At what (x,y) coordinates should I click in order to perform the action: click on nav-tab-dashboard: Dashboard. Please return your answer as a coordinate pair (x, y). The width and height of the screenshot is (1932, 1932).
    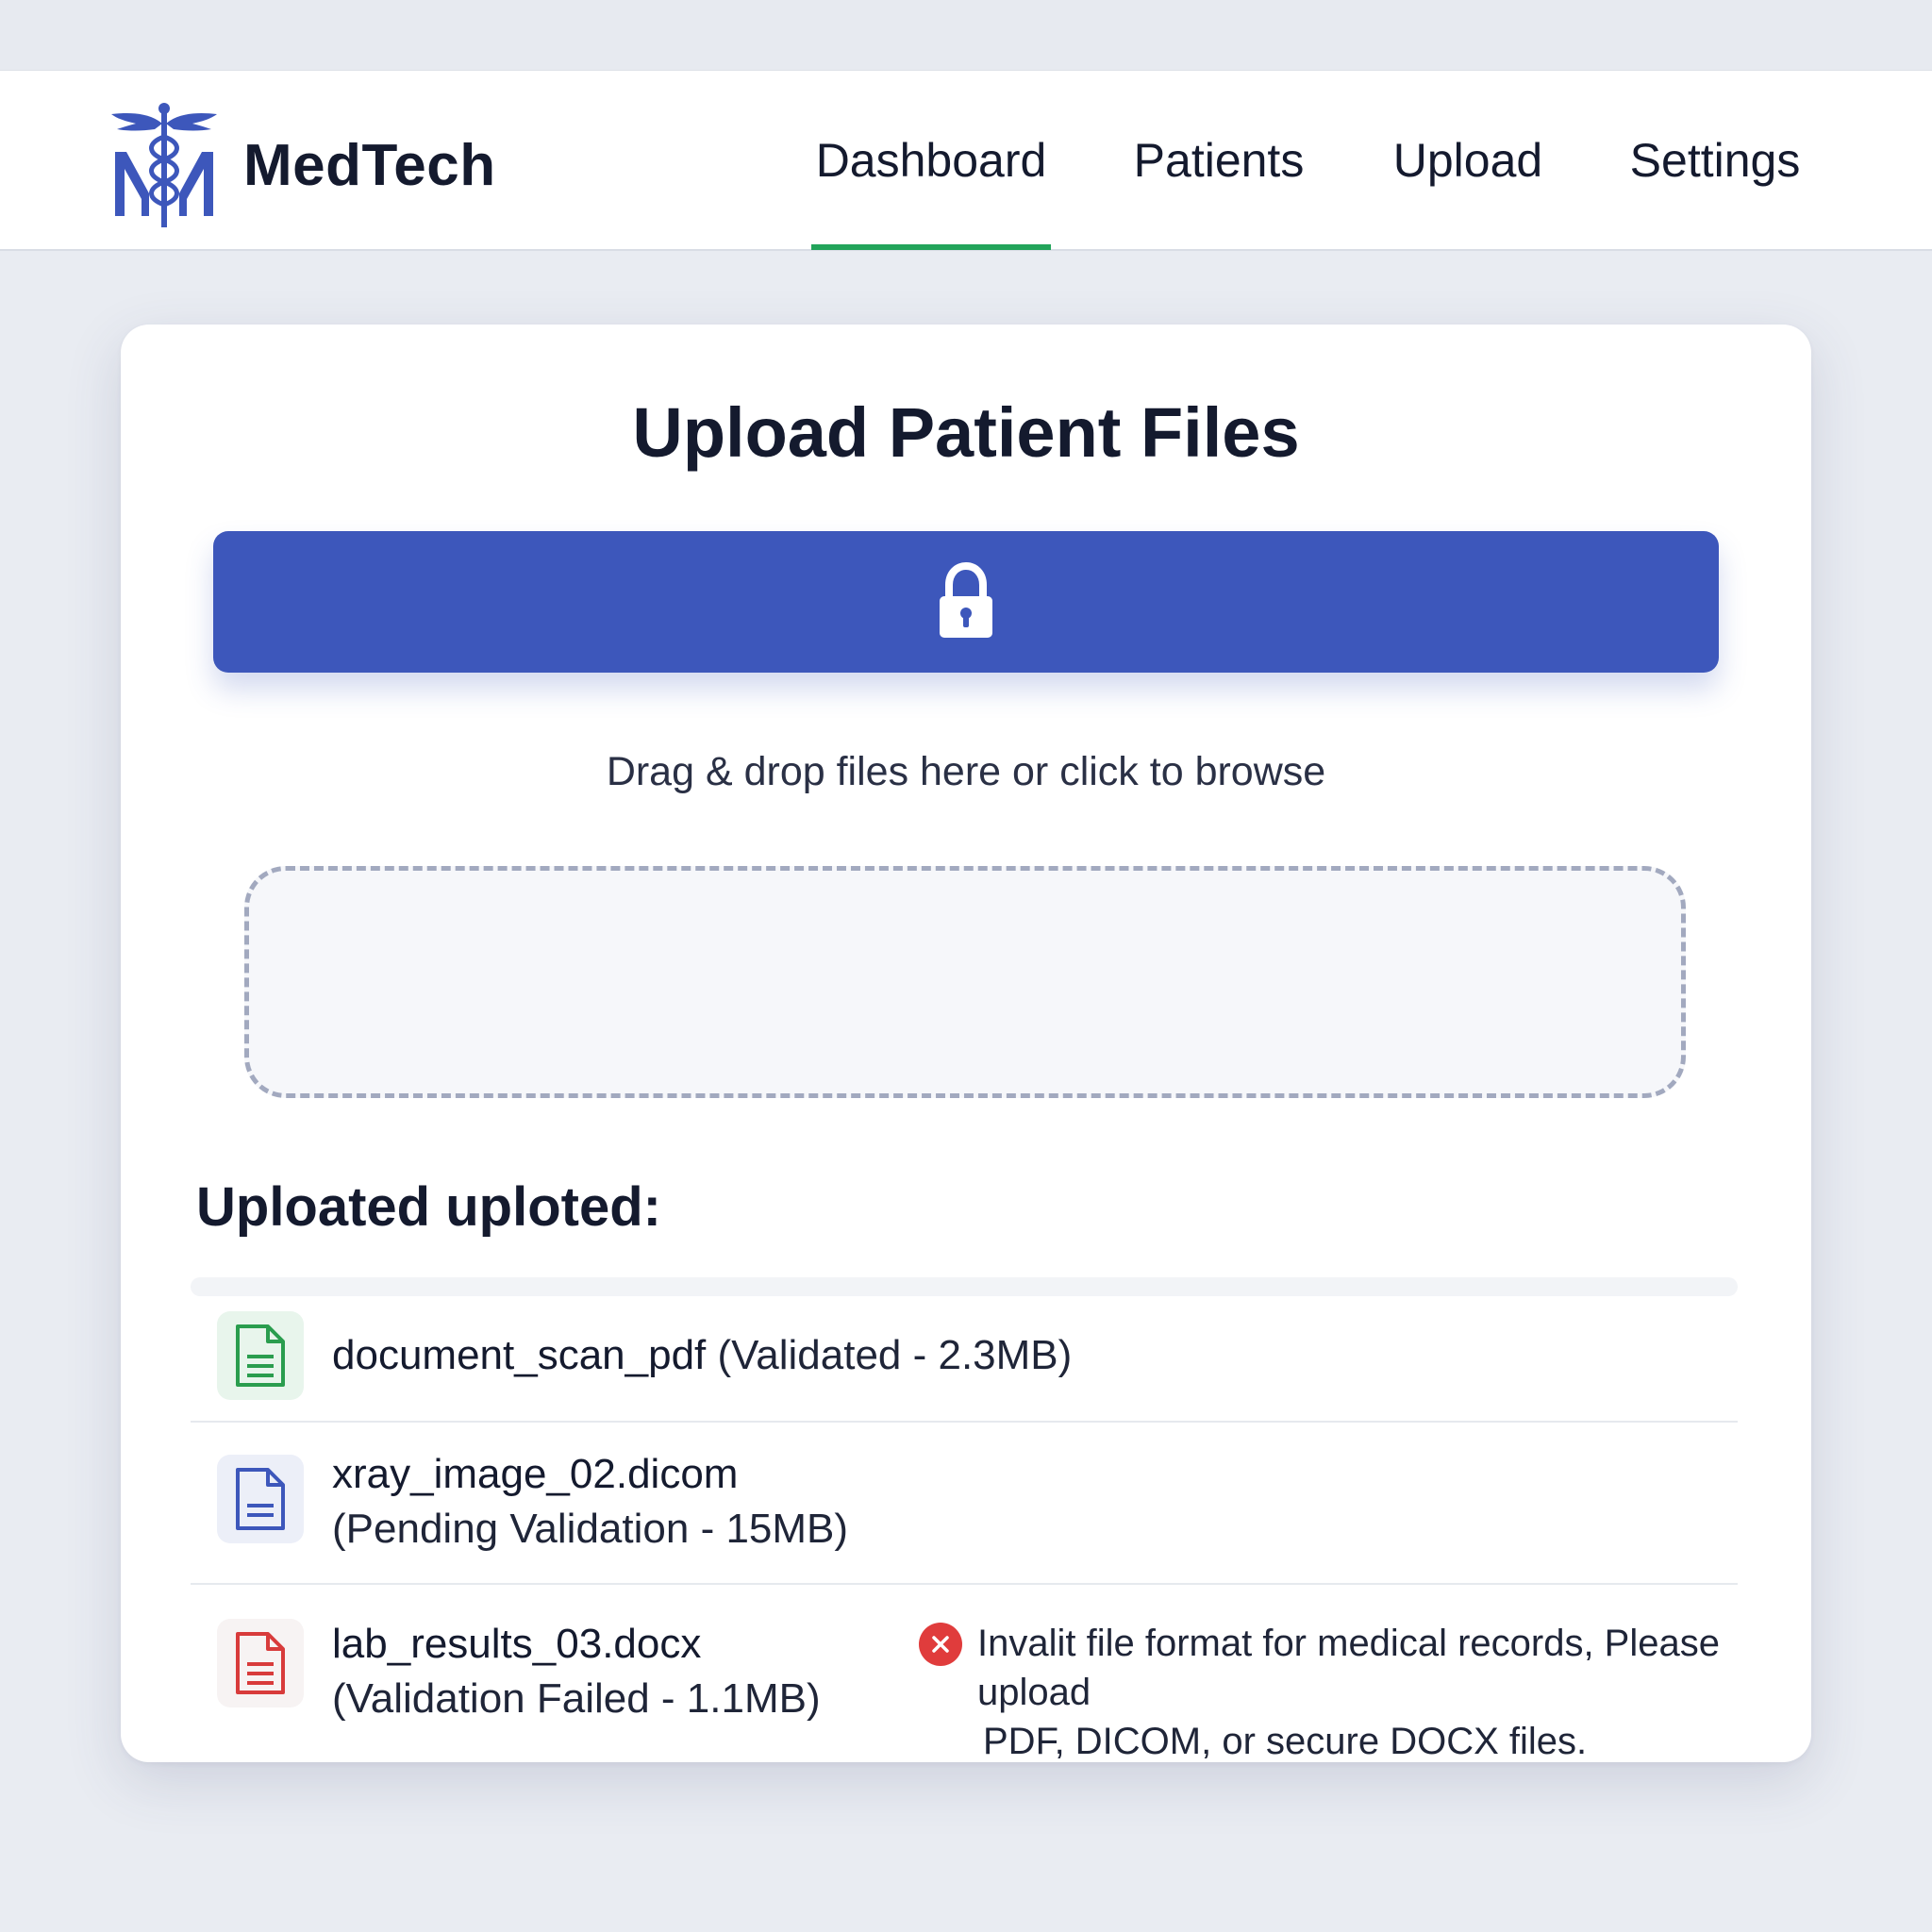
    Looking at the image, I should click on (931, 160).